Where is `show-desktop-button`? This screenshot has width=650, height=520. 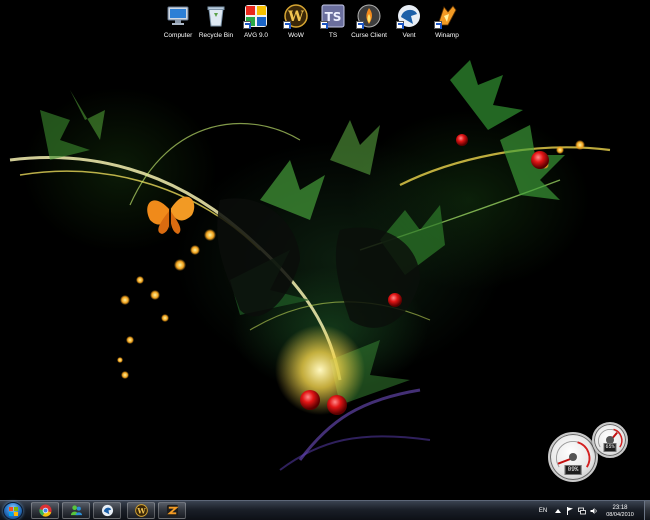
show-desktop-button is located at coordinates (647, 510).